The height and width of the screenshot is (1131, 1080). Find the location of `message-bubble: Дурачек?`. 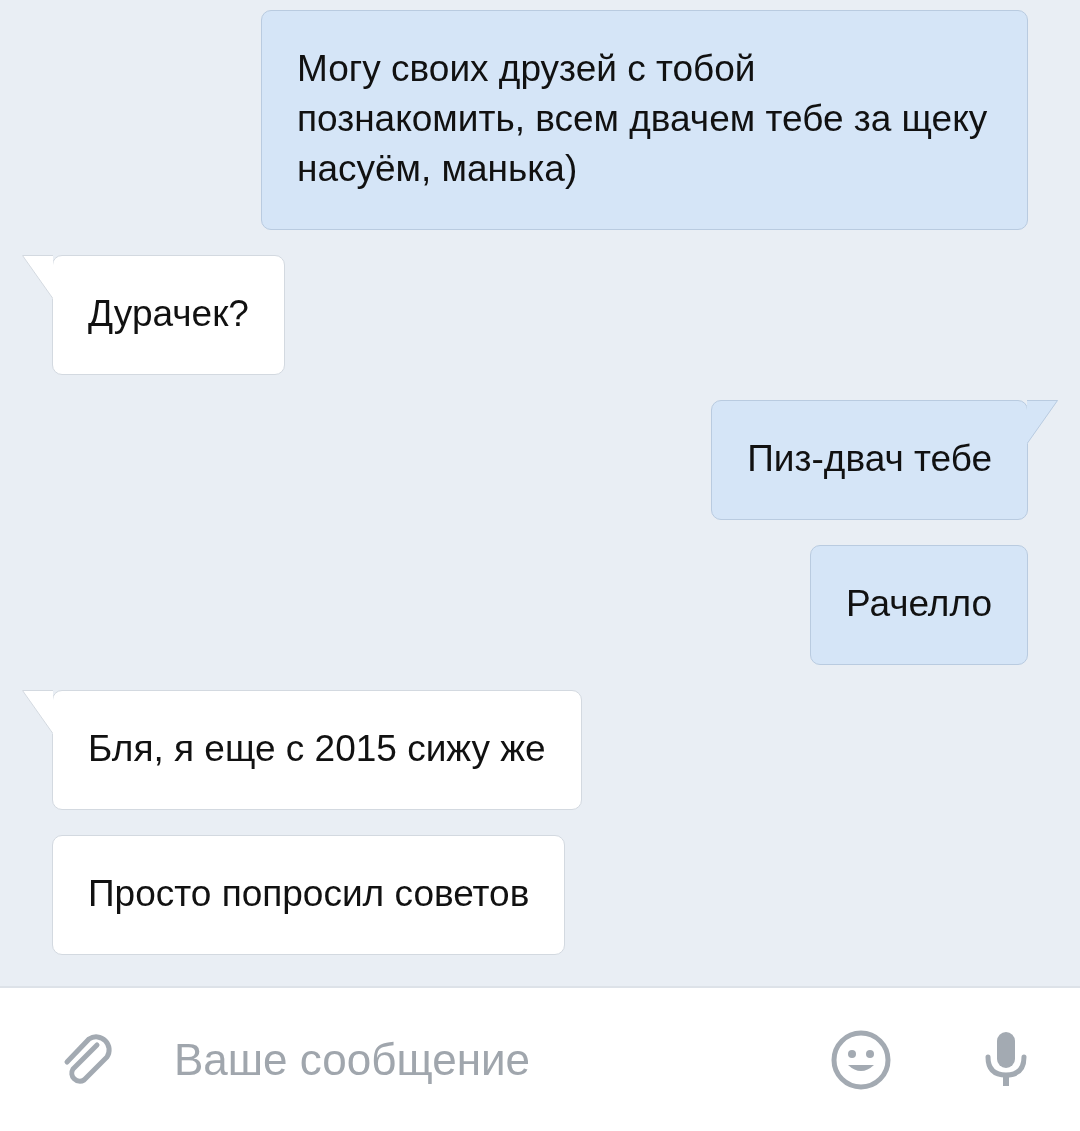

message-bubble: Дурачек? is located at coordinates (168, 315).